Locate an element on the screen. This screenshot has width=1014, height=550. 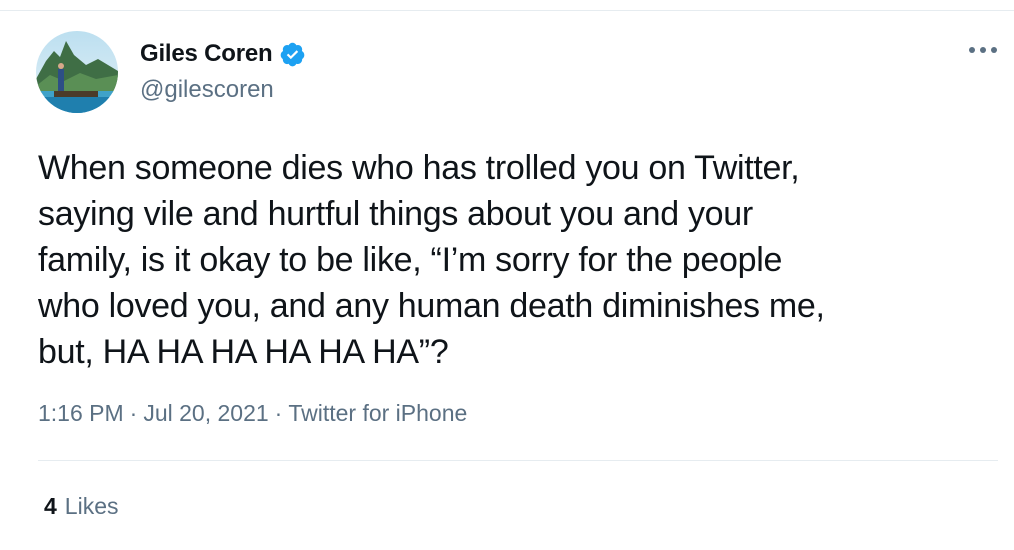
display-name: Giles Coren is located at coordinates (206, 54).